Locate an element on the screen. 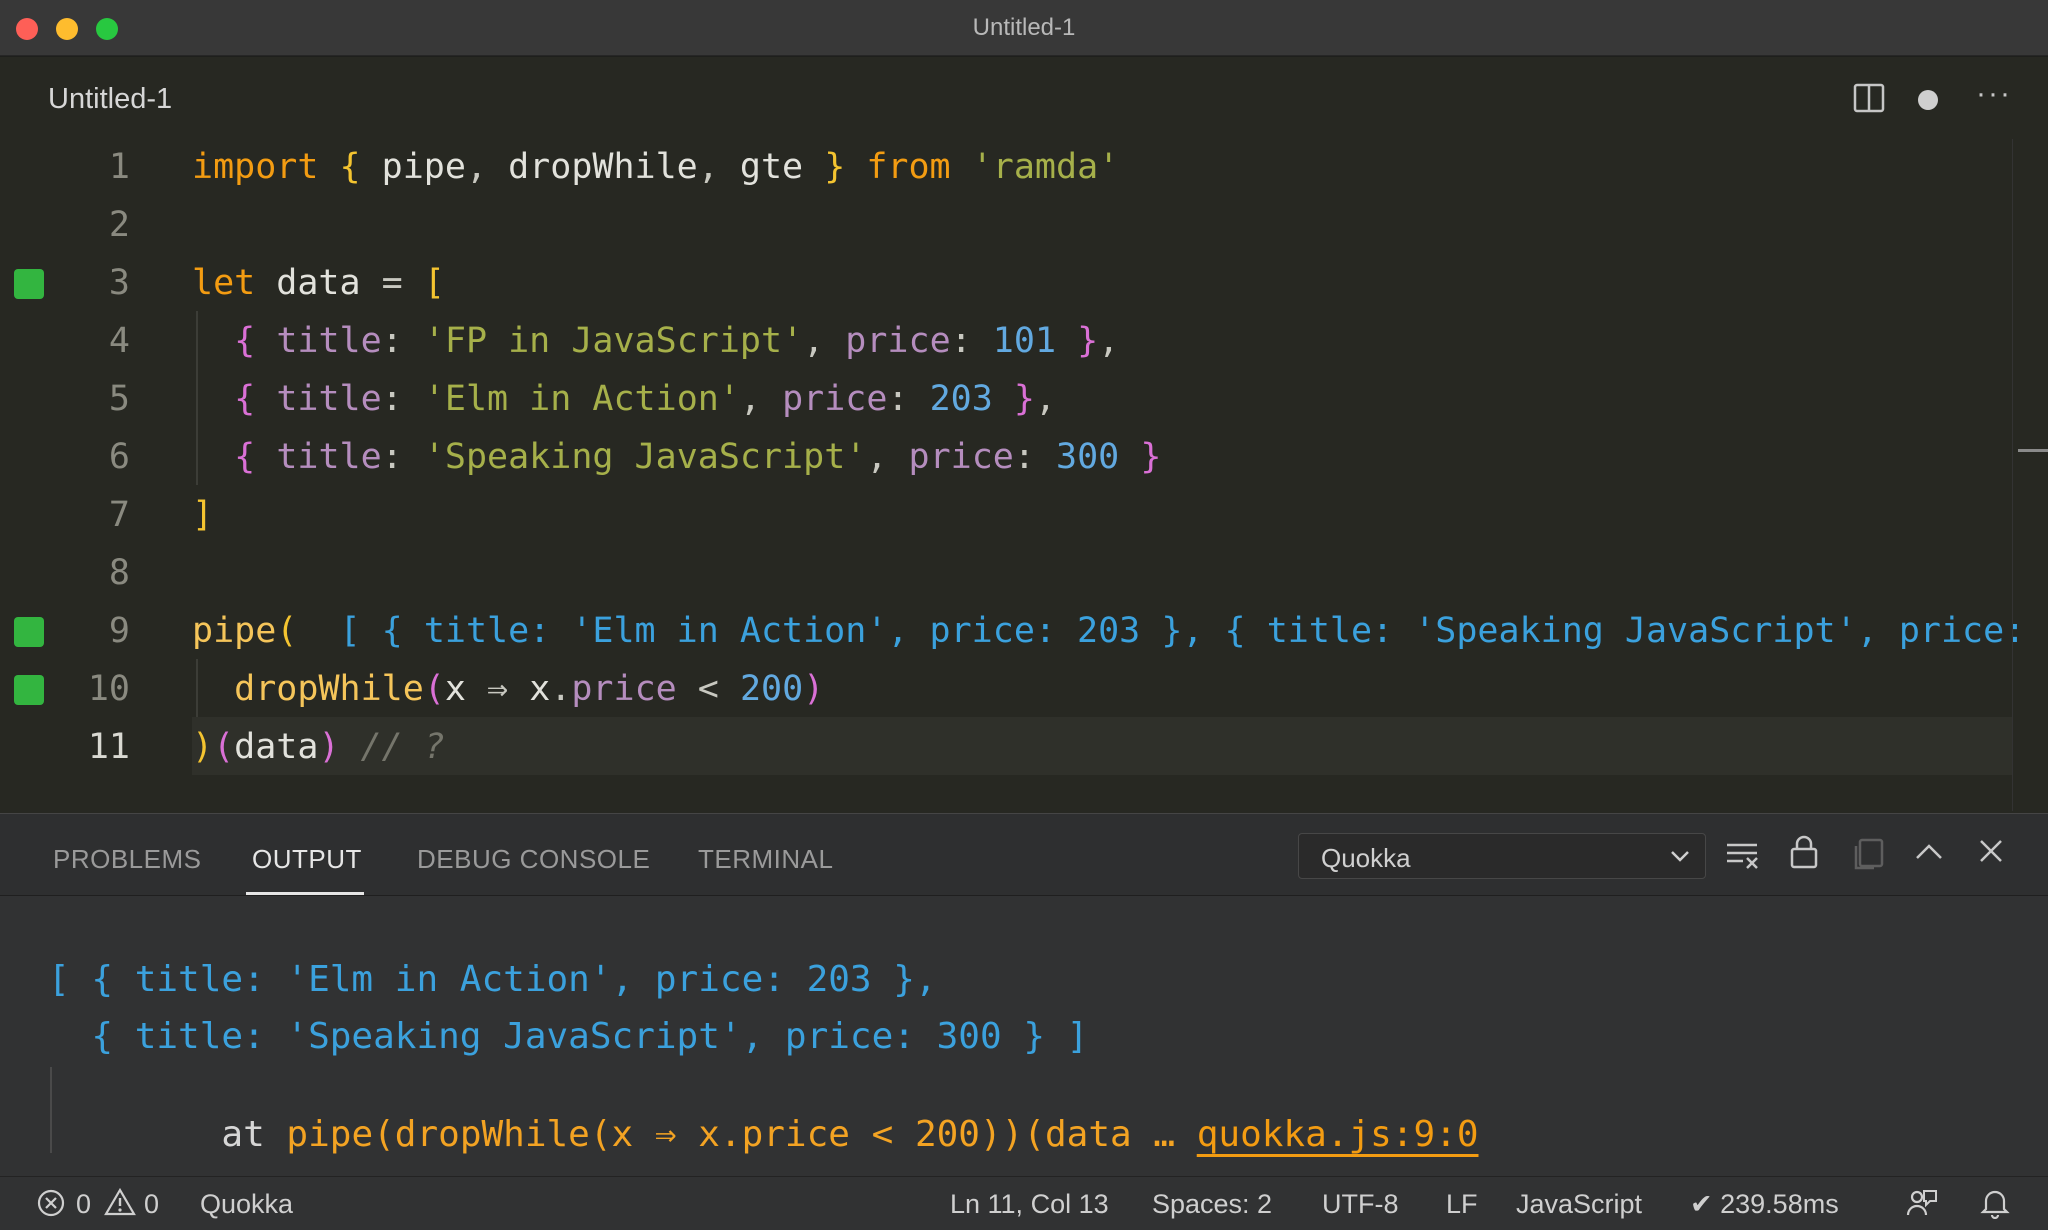  code-token: [ is located at coordinates (434, 283).